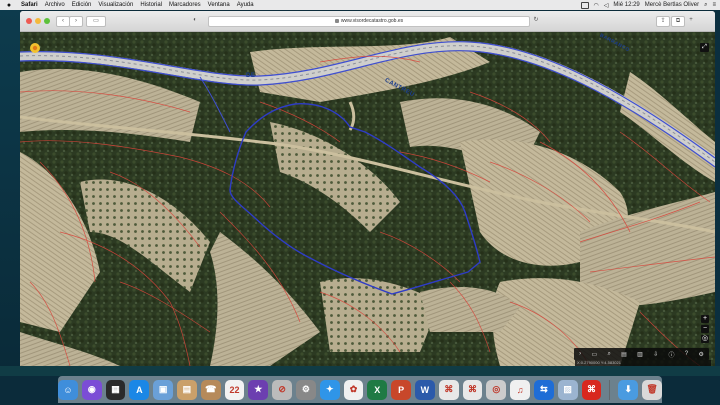 Image resolution: width=720 pixels, height=405 pixels. Describe the element at coordinates (671, 354) in the screenshot. I see `info-icon: ⓘ` at that location.